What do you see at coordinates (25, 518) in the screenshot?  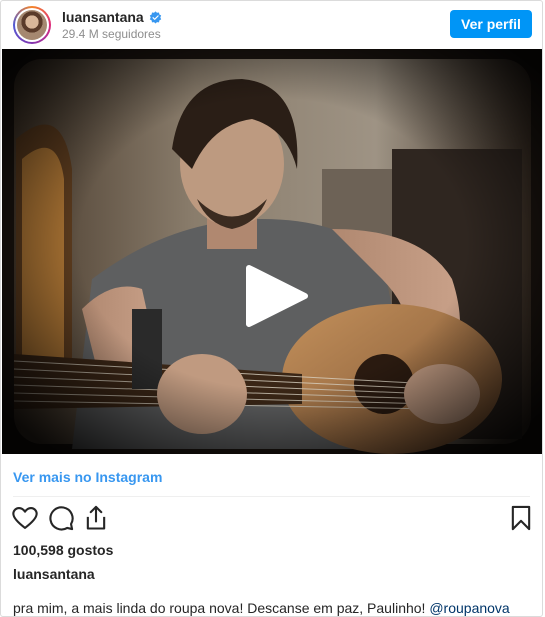 I see `heart-icon` at bounding box center [25, 518].